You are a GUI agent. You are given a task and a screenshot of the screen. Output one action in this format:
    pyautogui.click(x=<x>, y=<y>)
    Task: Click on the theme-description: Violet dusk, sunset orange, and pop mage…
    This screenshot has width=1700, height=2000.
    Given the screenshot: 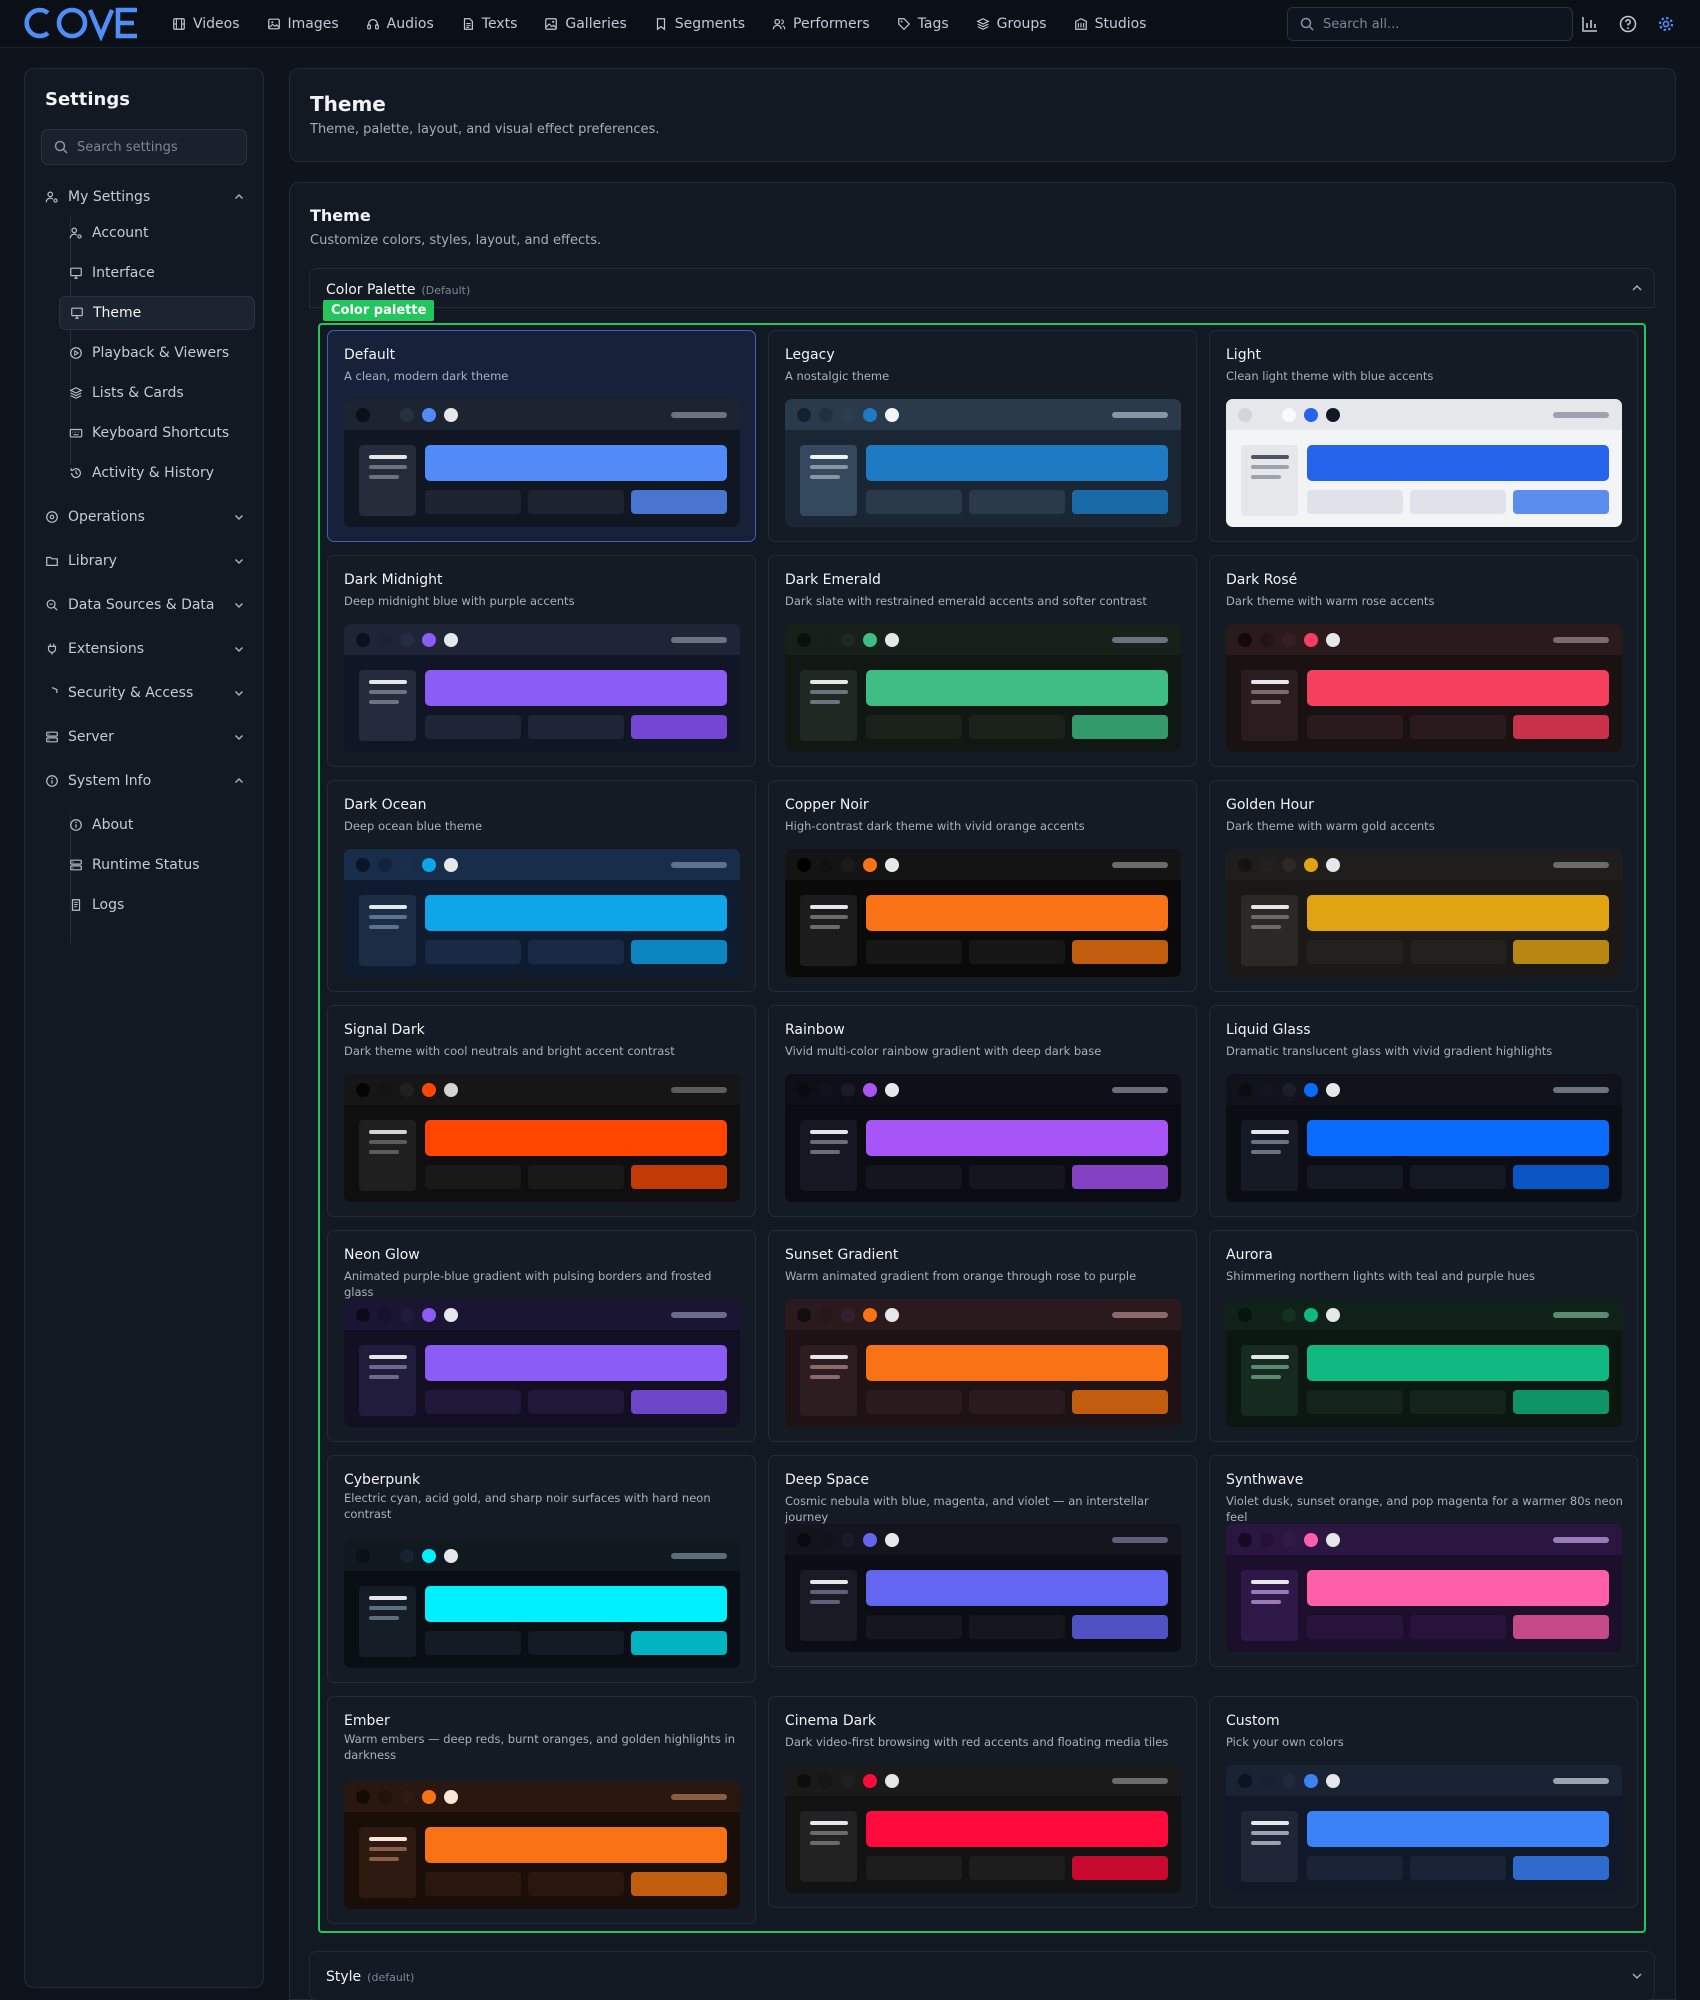 What is the action you would take?
    pyautogui.click(x=1424, y=1509)
    